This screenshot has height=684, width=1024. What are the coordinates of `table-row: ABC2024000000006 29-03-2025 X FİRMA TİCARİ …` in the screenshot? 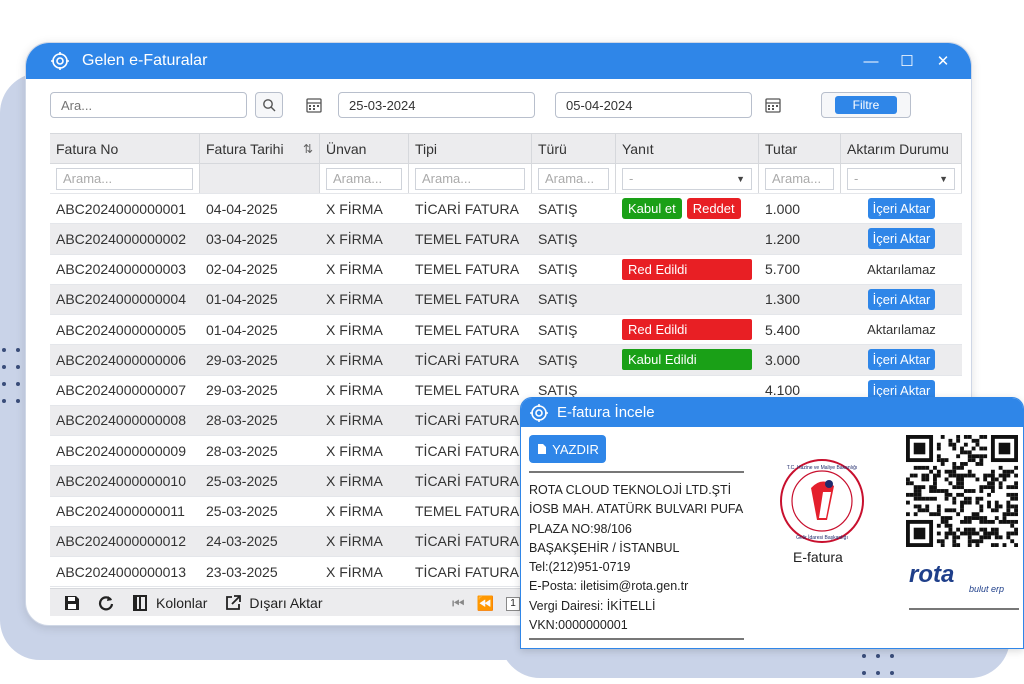 It's located at (506, 360).